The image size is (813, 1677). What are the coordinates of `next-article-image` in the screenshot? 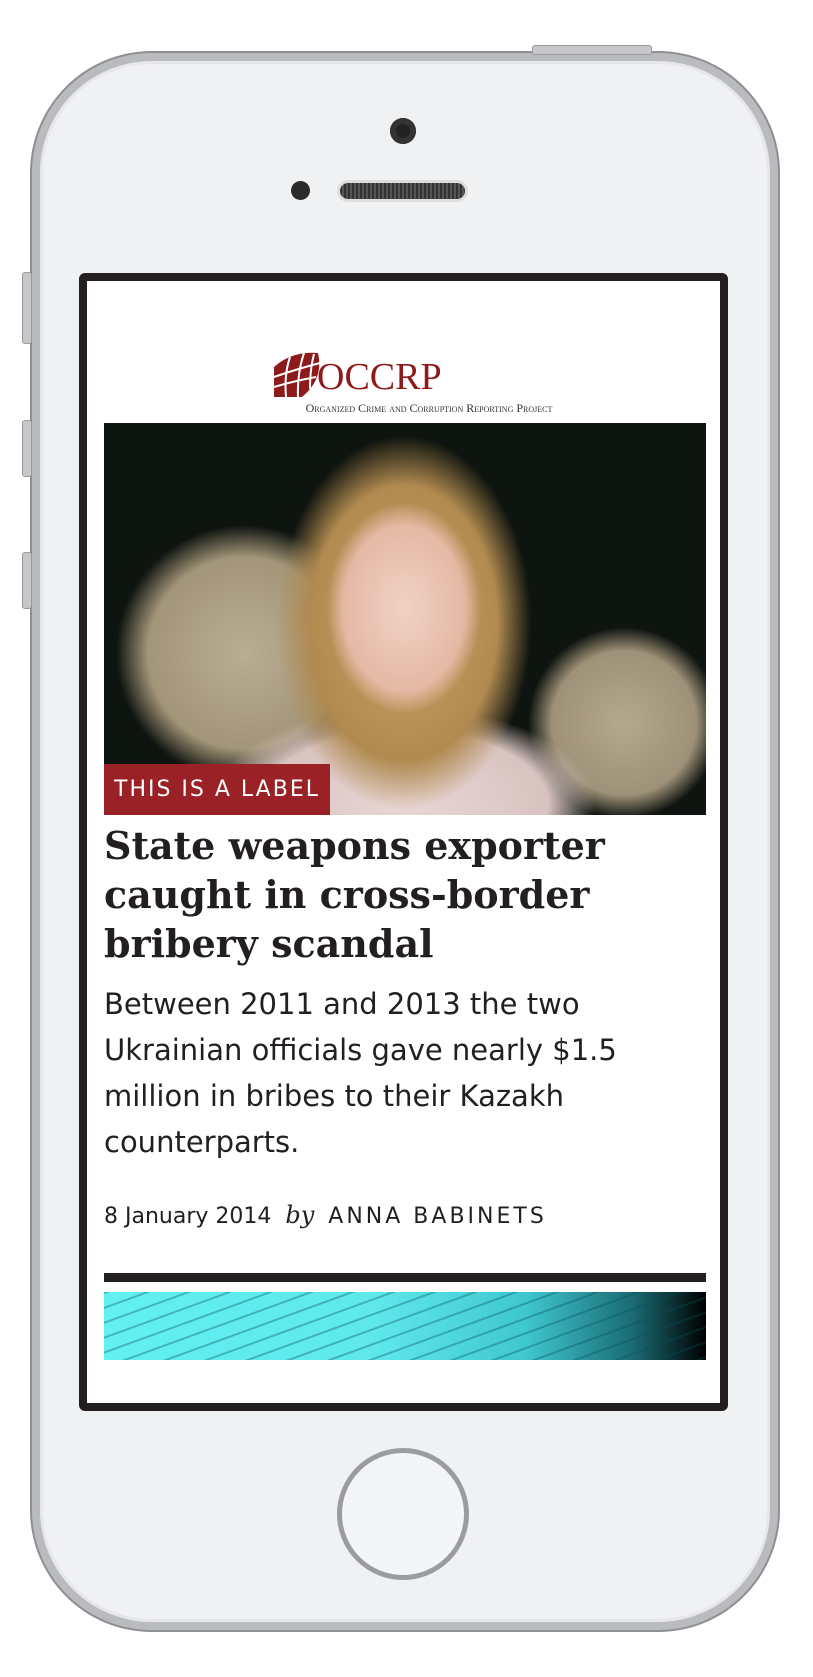 It's located at (405, 1326).